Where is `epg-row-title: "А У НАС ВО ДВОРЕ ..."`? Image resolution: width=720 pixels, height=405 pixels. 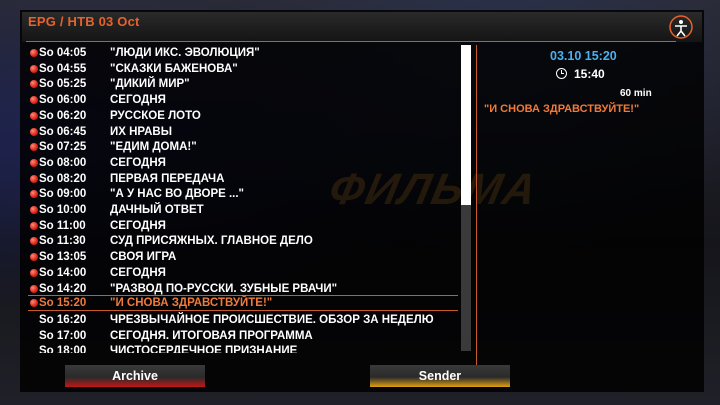
epg-row-title: "А У НАС ВО ДВОРЕ ..." is located at coordinates (177, 194).